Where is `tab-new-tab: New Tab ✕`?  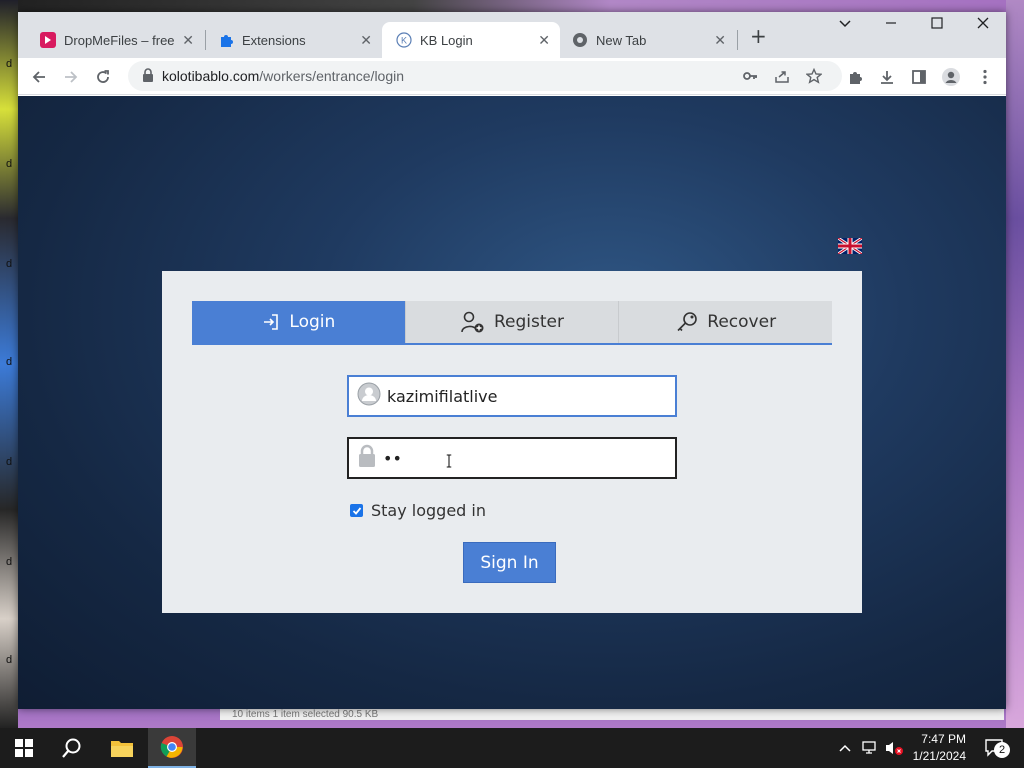
tab-new-tab: New Tab ✕ is located at coordinates (647, 40).